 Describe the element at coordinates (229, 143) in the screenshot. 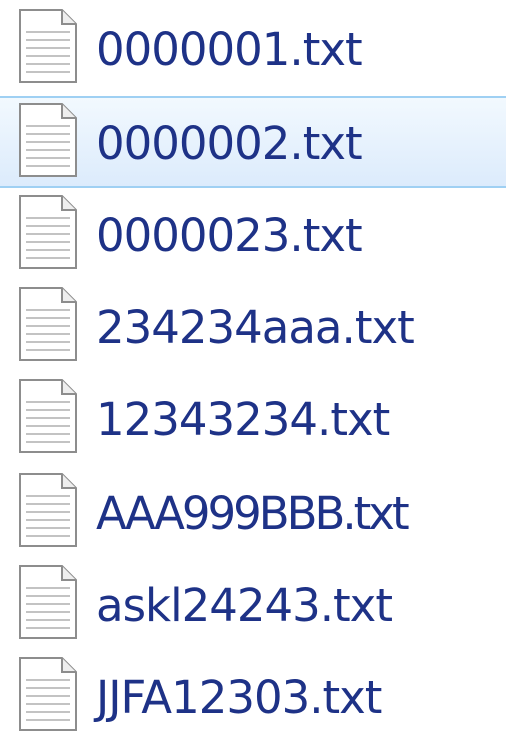

I see `file-name: 0000002.txt` at that location.